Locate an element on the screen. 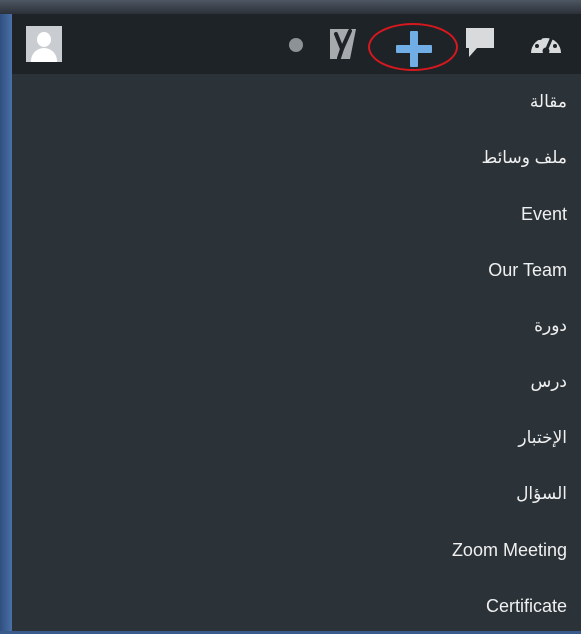  admin-bar is located at coordinates (296, 44).